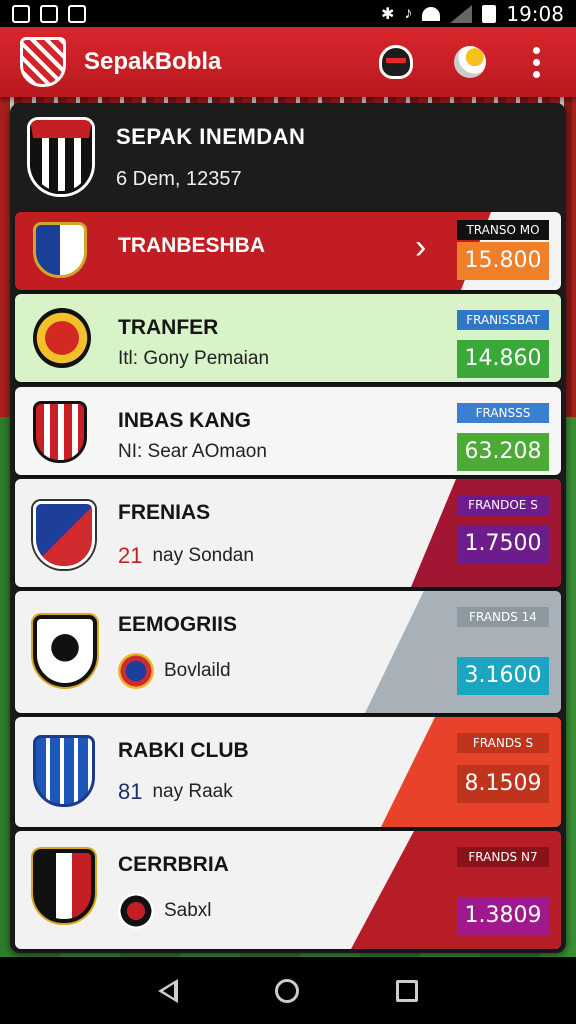 The width and height of the screenshot is (576, 1024). What do you see at coordinates (503, 505) in the screenshot?
I see `badge-label: FRANDOE S` at bounding box center [503, 505].